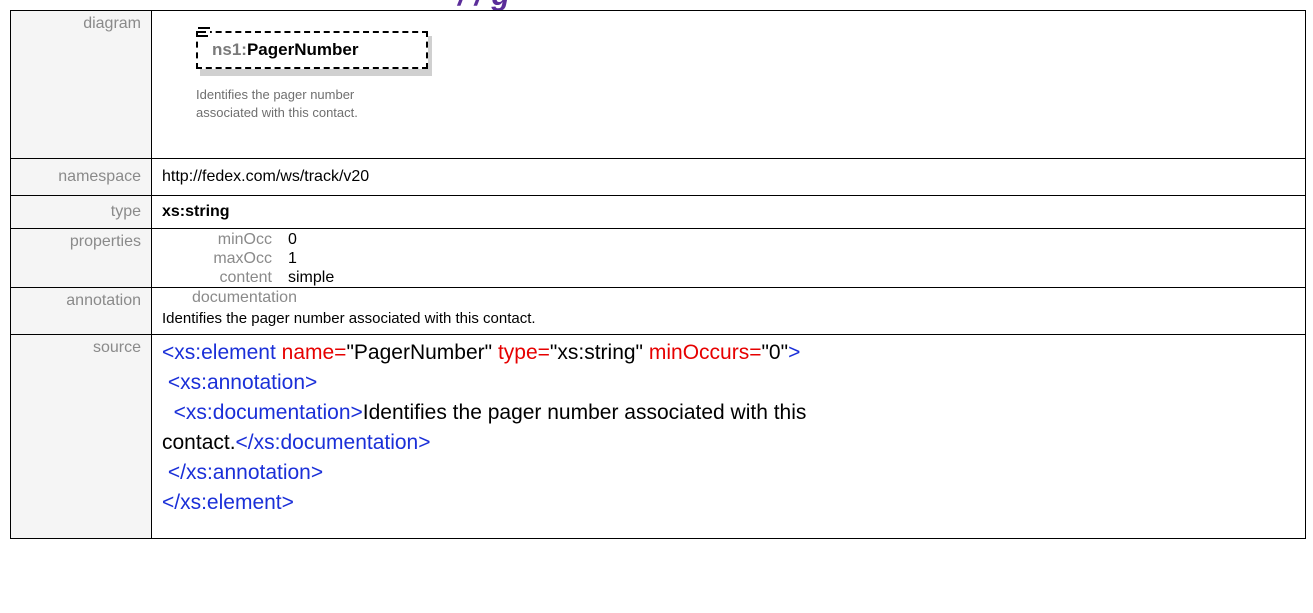 This screenshot has width=1313, height=613. Describe the element at coordinates (596, 352) in the screenshot. I see `src-token: "xs:string"` at that location.